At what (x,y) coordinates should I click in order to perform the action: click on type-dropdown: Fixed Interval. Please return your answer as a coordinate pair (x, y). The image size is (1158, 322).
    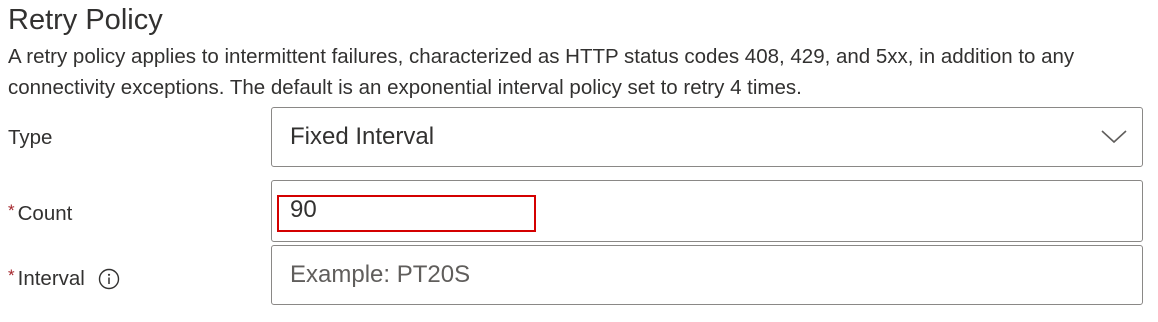
    Looking at the image, I should click on (707, 137).